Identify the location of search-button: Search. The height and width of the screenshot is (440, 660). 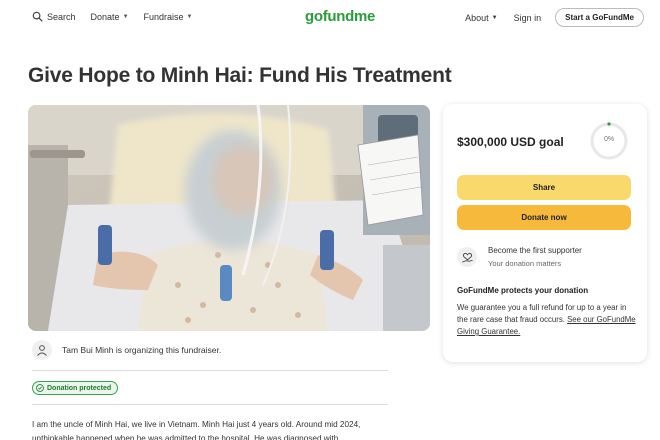
(54, 16).